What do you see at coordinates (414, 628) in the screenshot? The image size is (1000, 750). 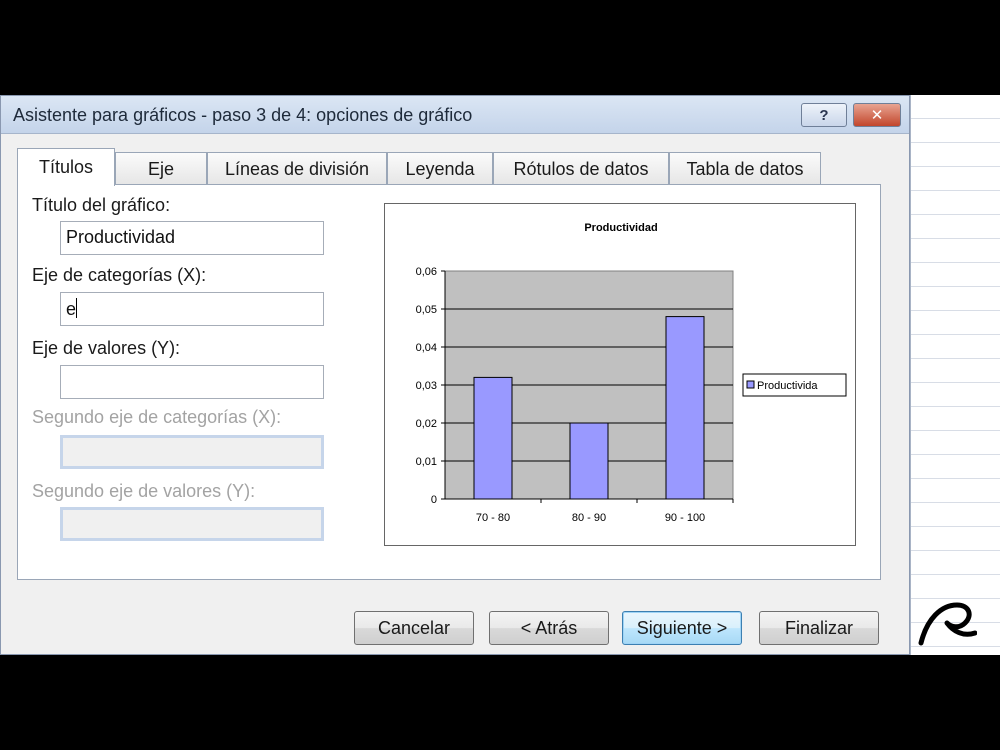 I see `cancel-button: Cancelar` at bounding box center [414, 628].